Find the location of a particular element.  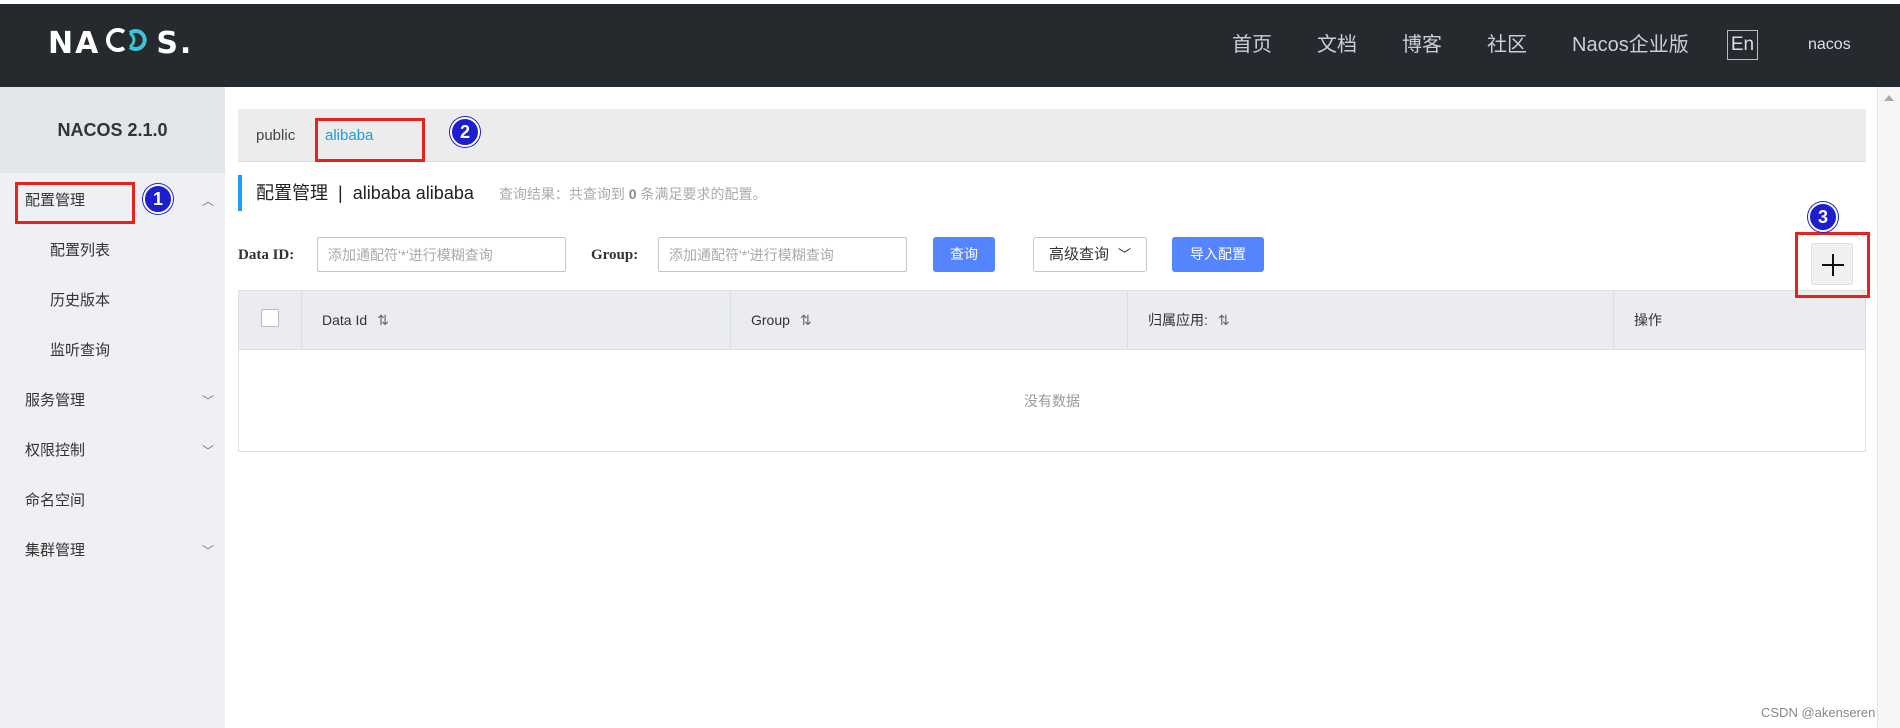

page-title-text: 配置管理 is located at coordinates (292, 193).